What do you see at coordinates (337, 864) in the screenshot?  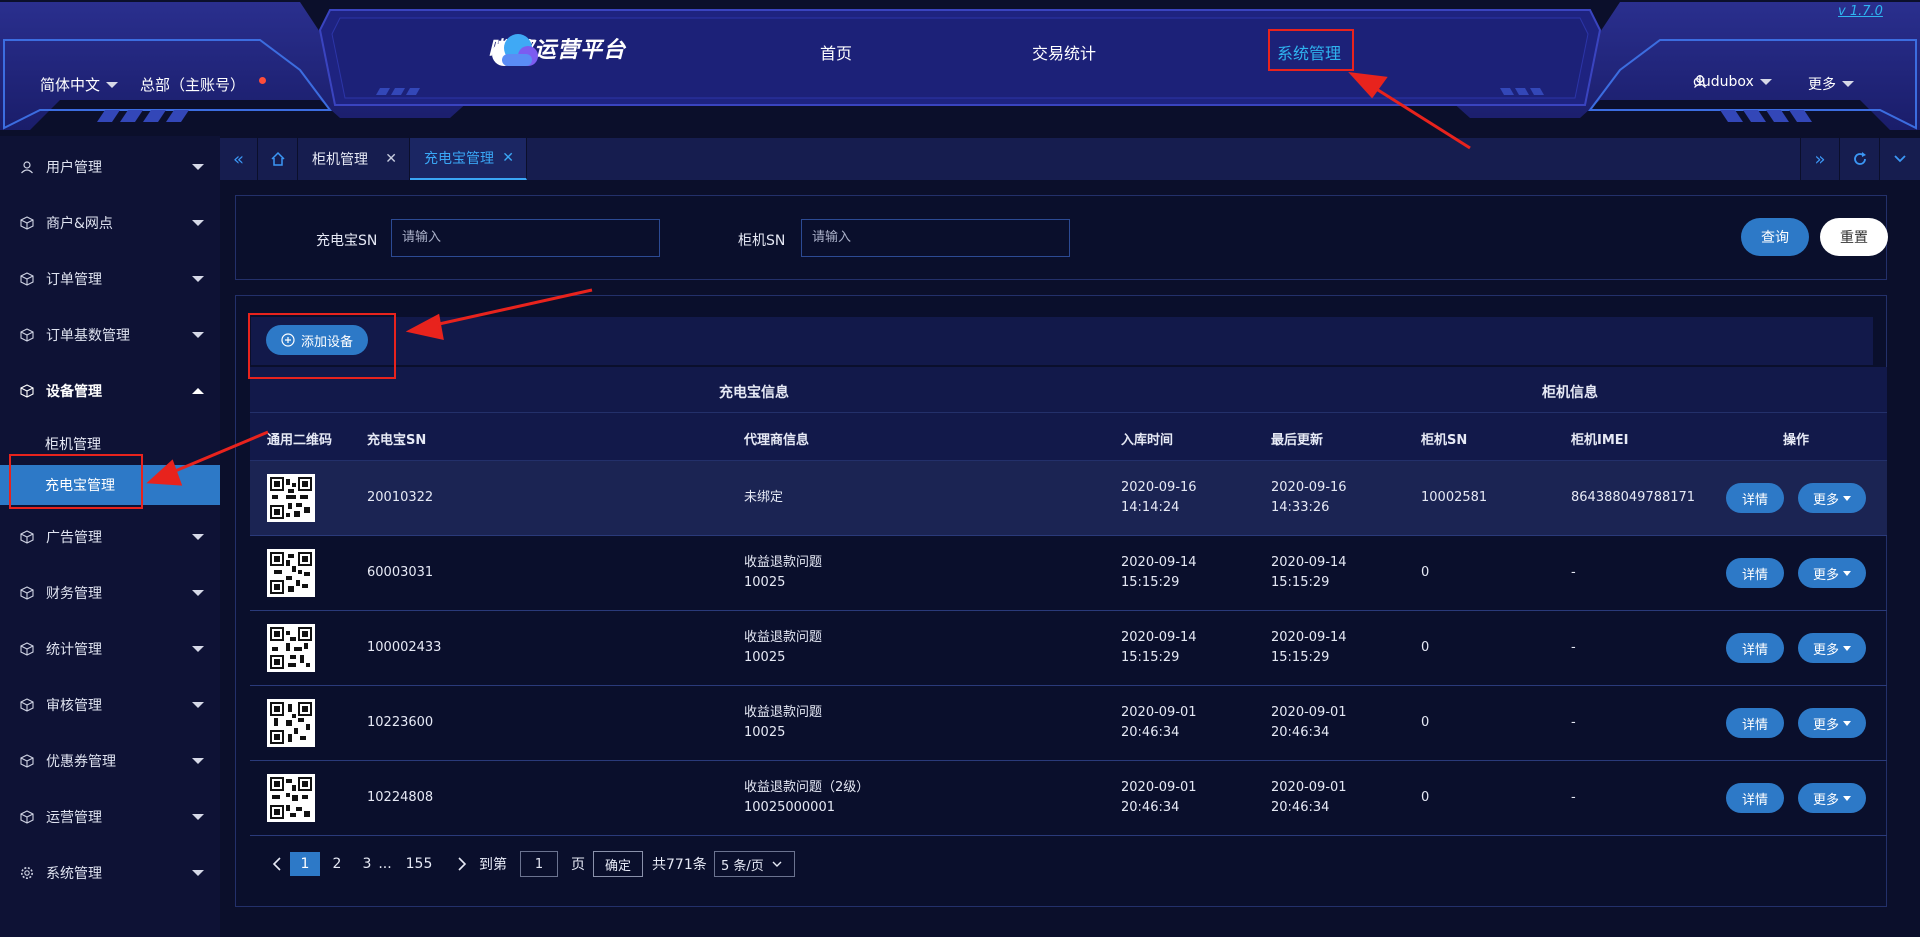 I see `page-2: 2` at bounding box center [337, 864].